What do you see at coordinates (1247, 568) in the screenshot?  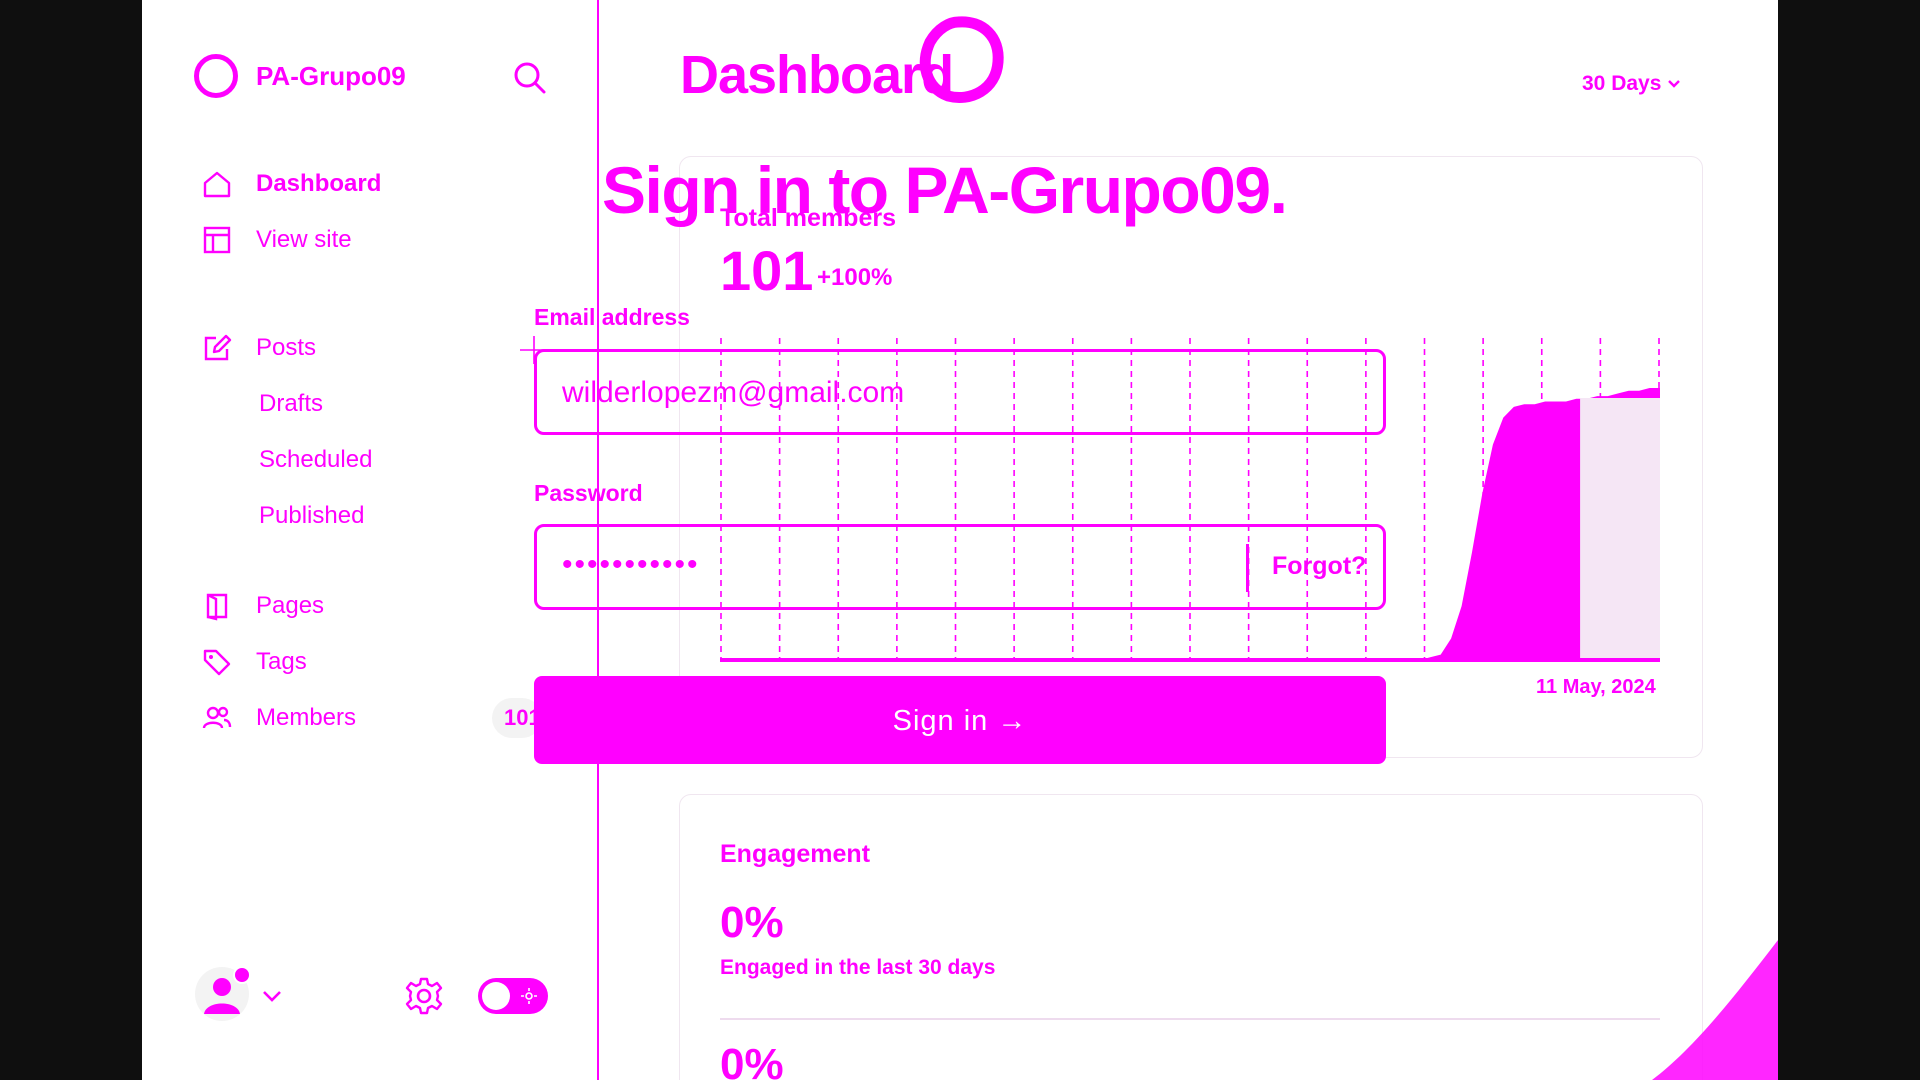 I see `field-separator` at bounding box center [1247, 568].